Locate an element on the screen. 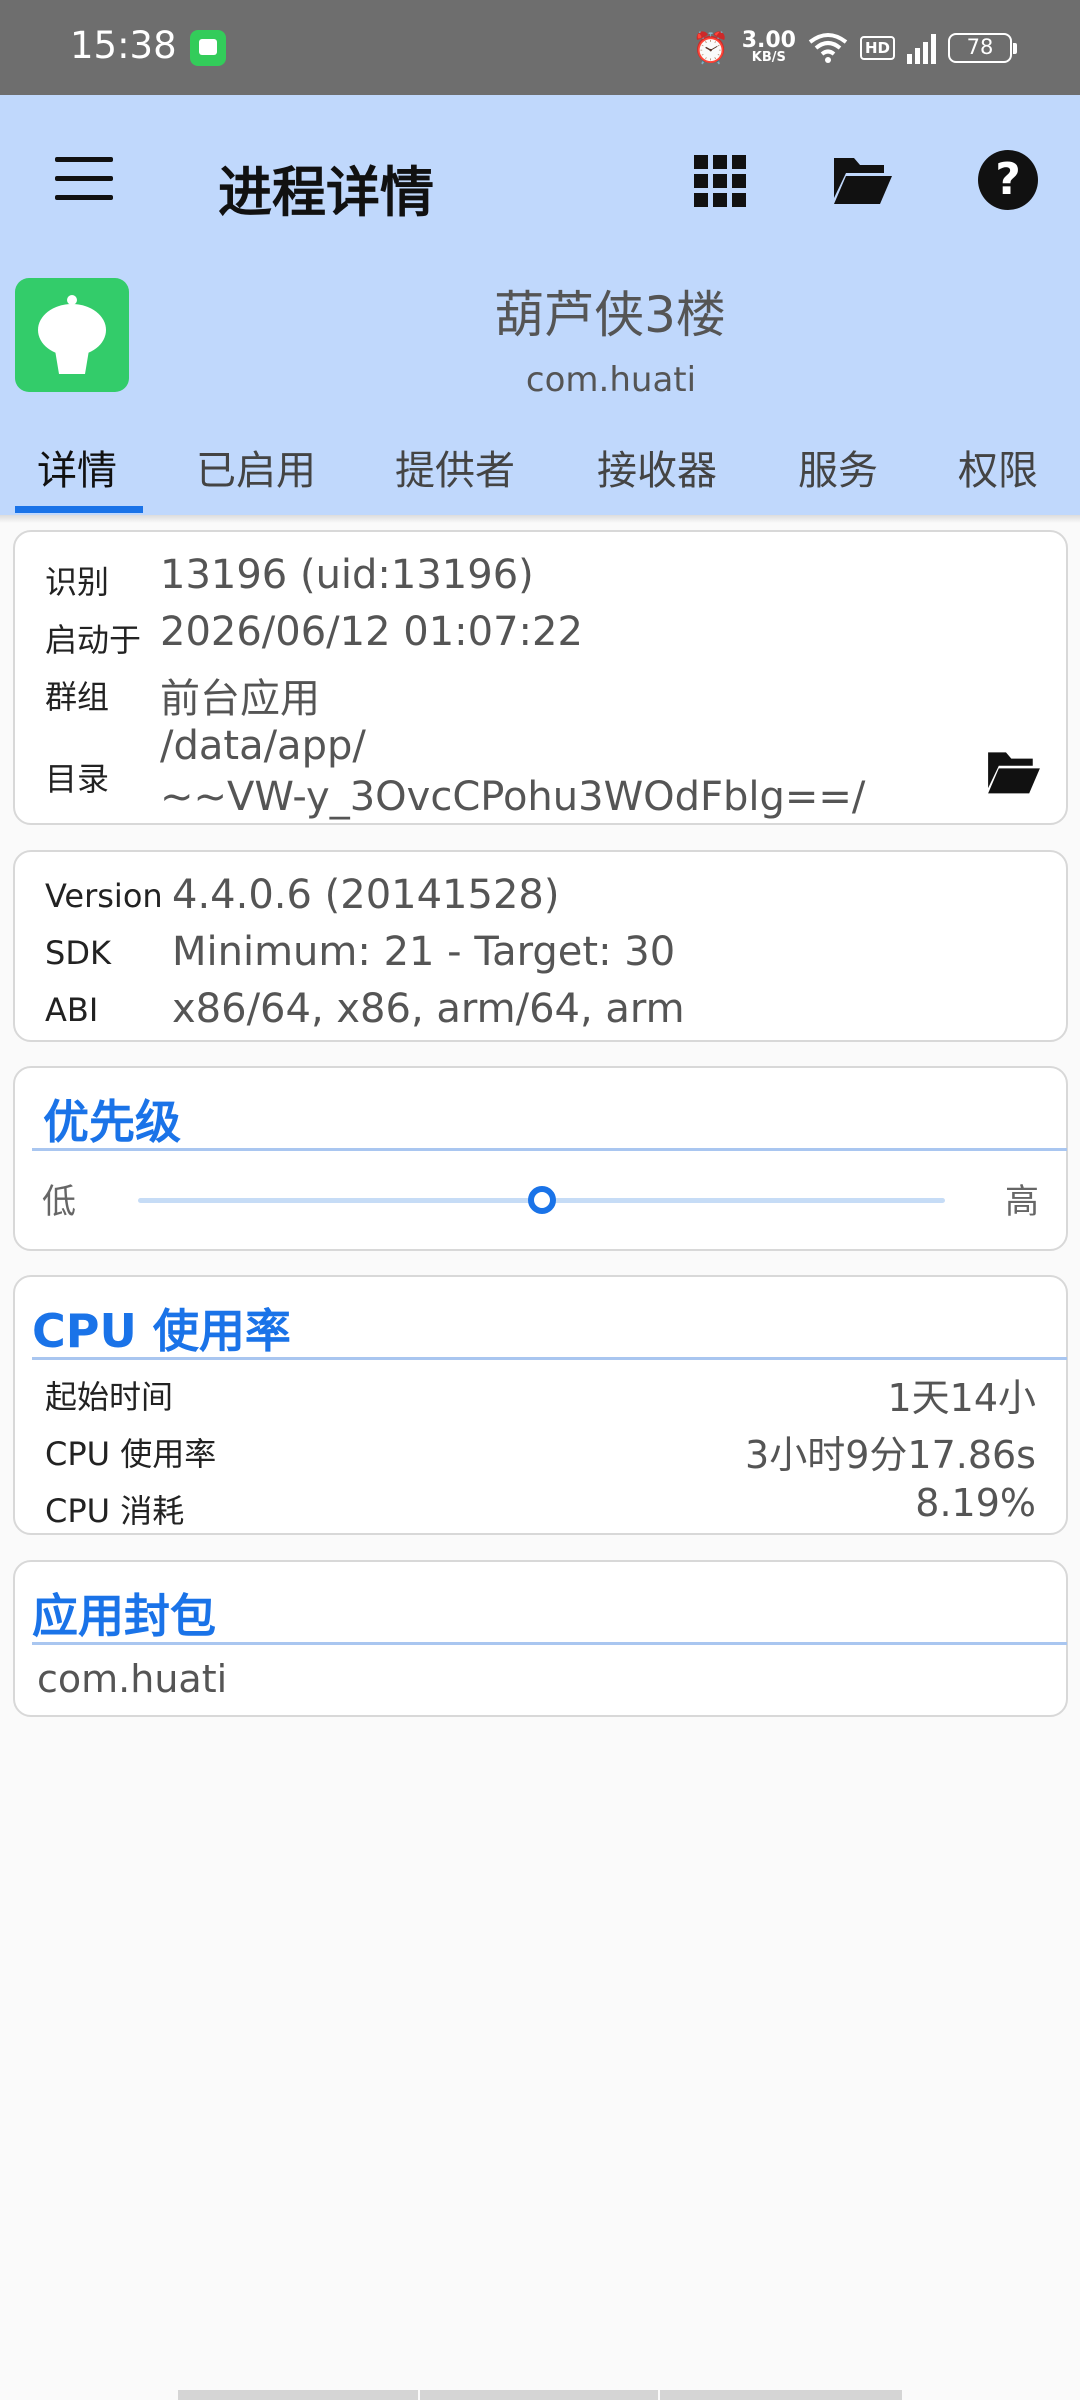 The width and height of the screenshot is (1080, 2400). grid-icon is located at coordinates (720, 181).